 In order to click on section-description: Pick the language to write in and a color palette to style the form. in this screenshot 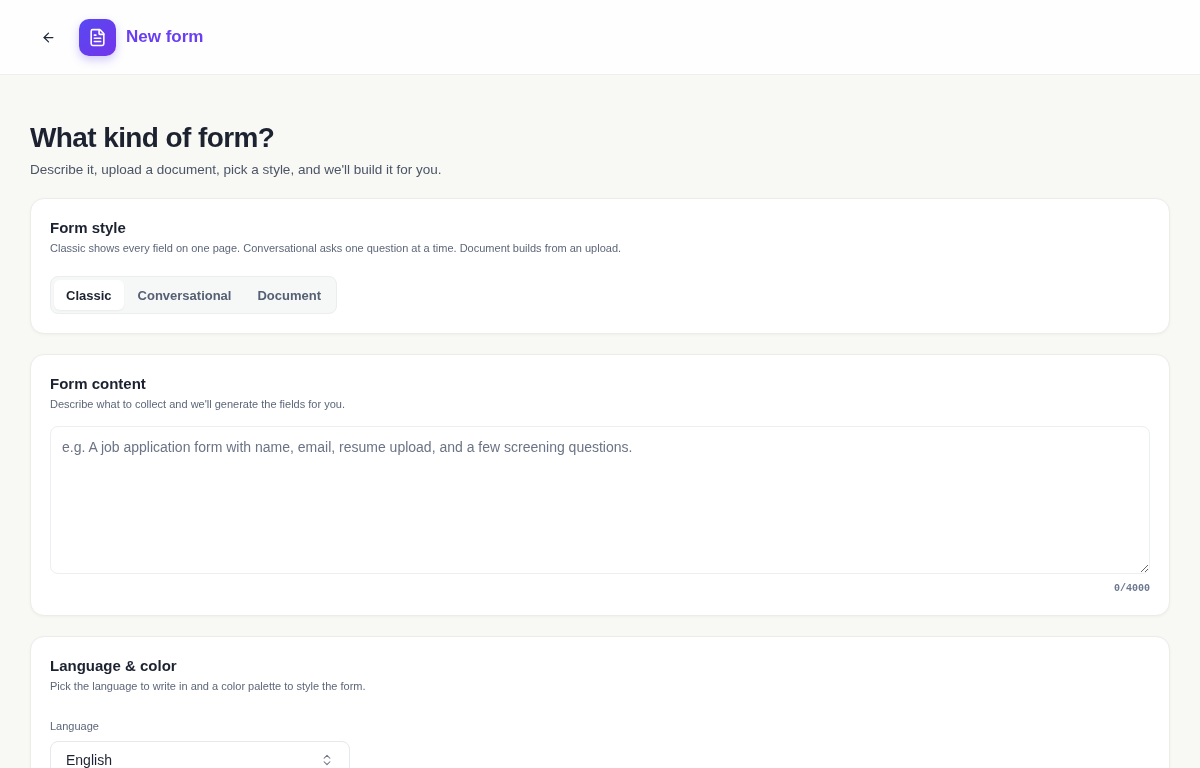, I will do `click(208, 686)`.